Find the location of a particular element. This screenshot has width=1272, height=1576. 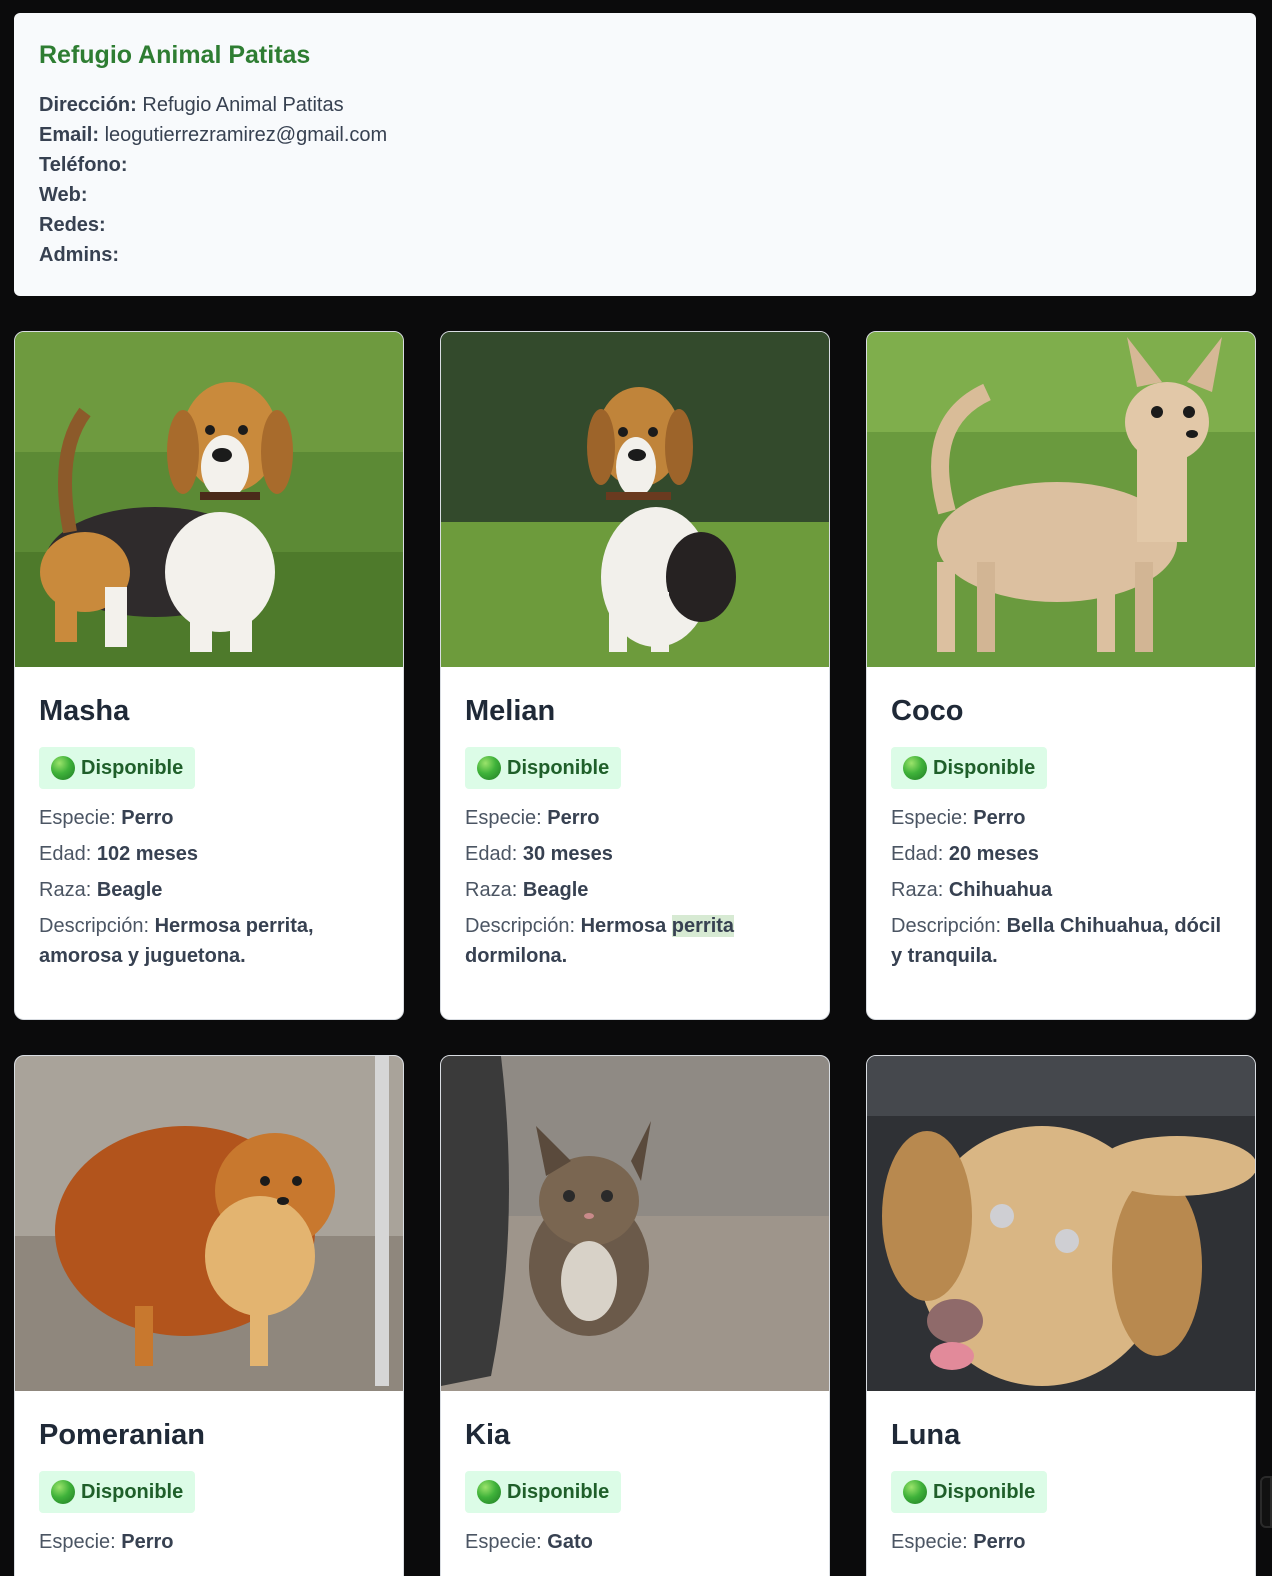

pet-description: Descripción: Hermosa perrita dormilona. is located at coordinates (635, 941).